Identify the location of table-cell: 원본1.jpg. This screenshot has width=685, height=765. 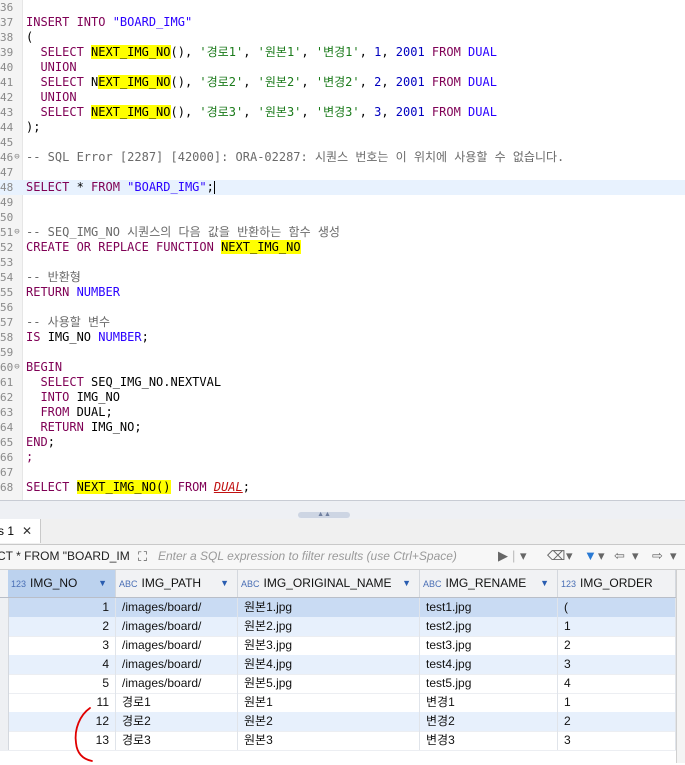
(329, 607).